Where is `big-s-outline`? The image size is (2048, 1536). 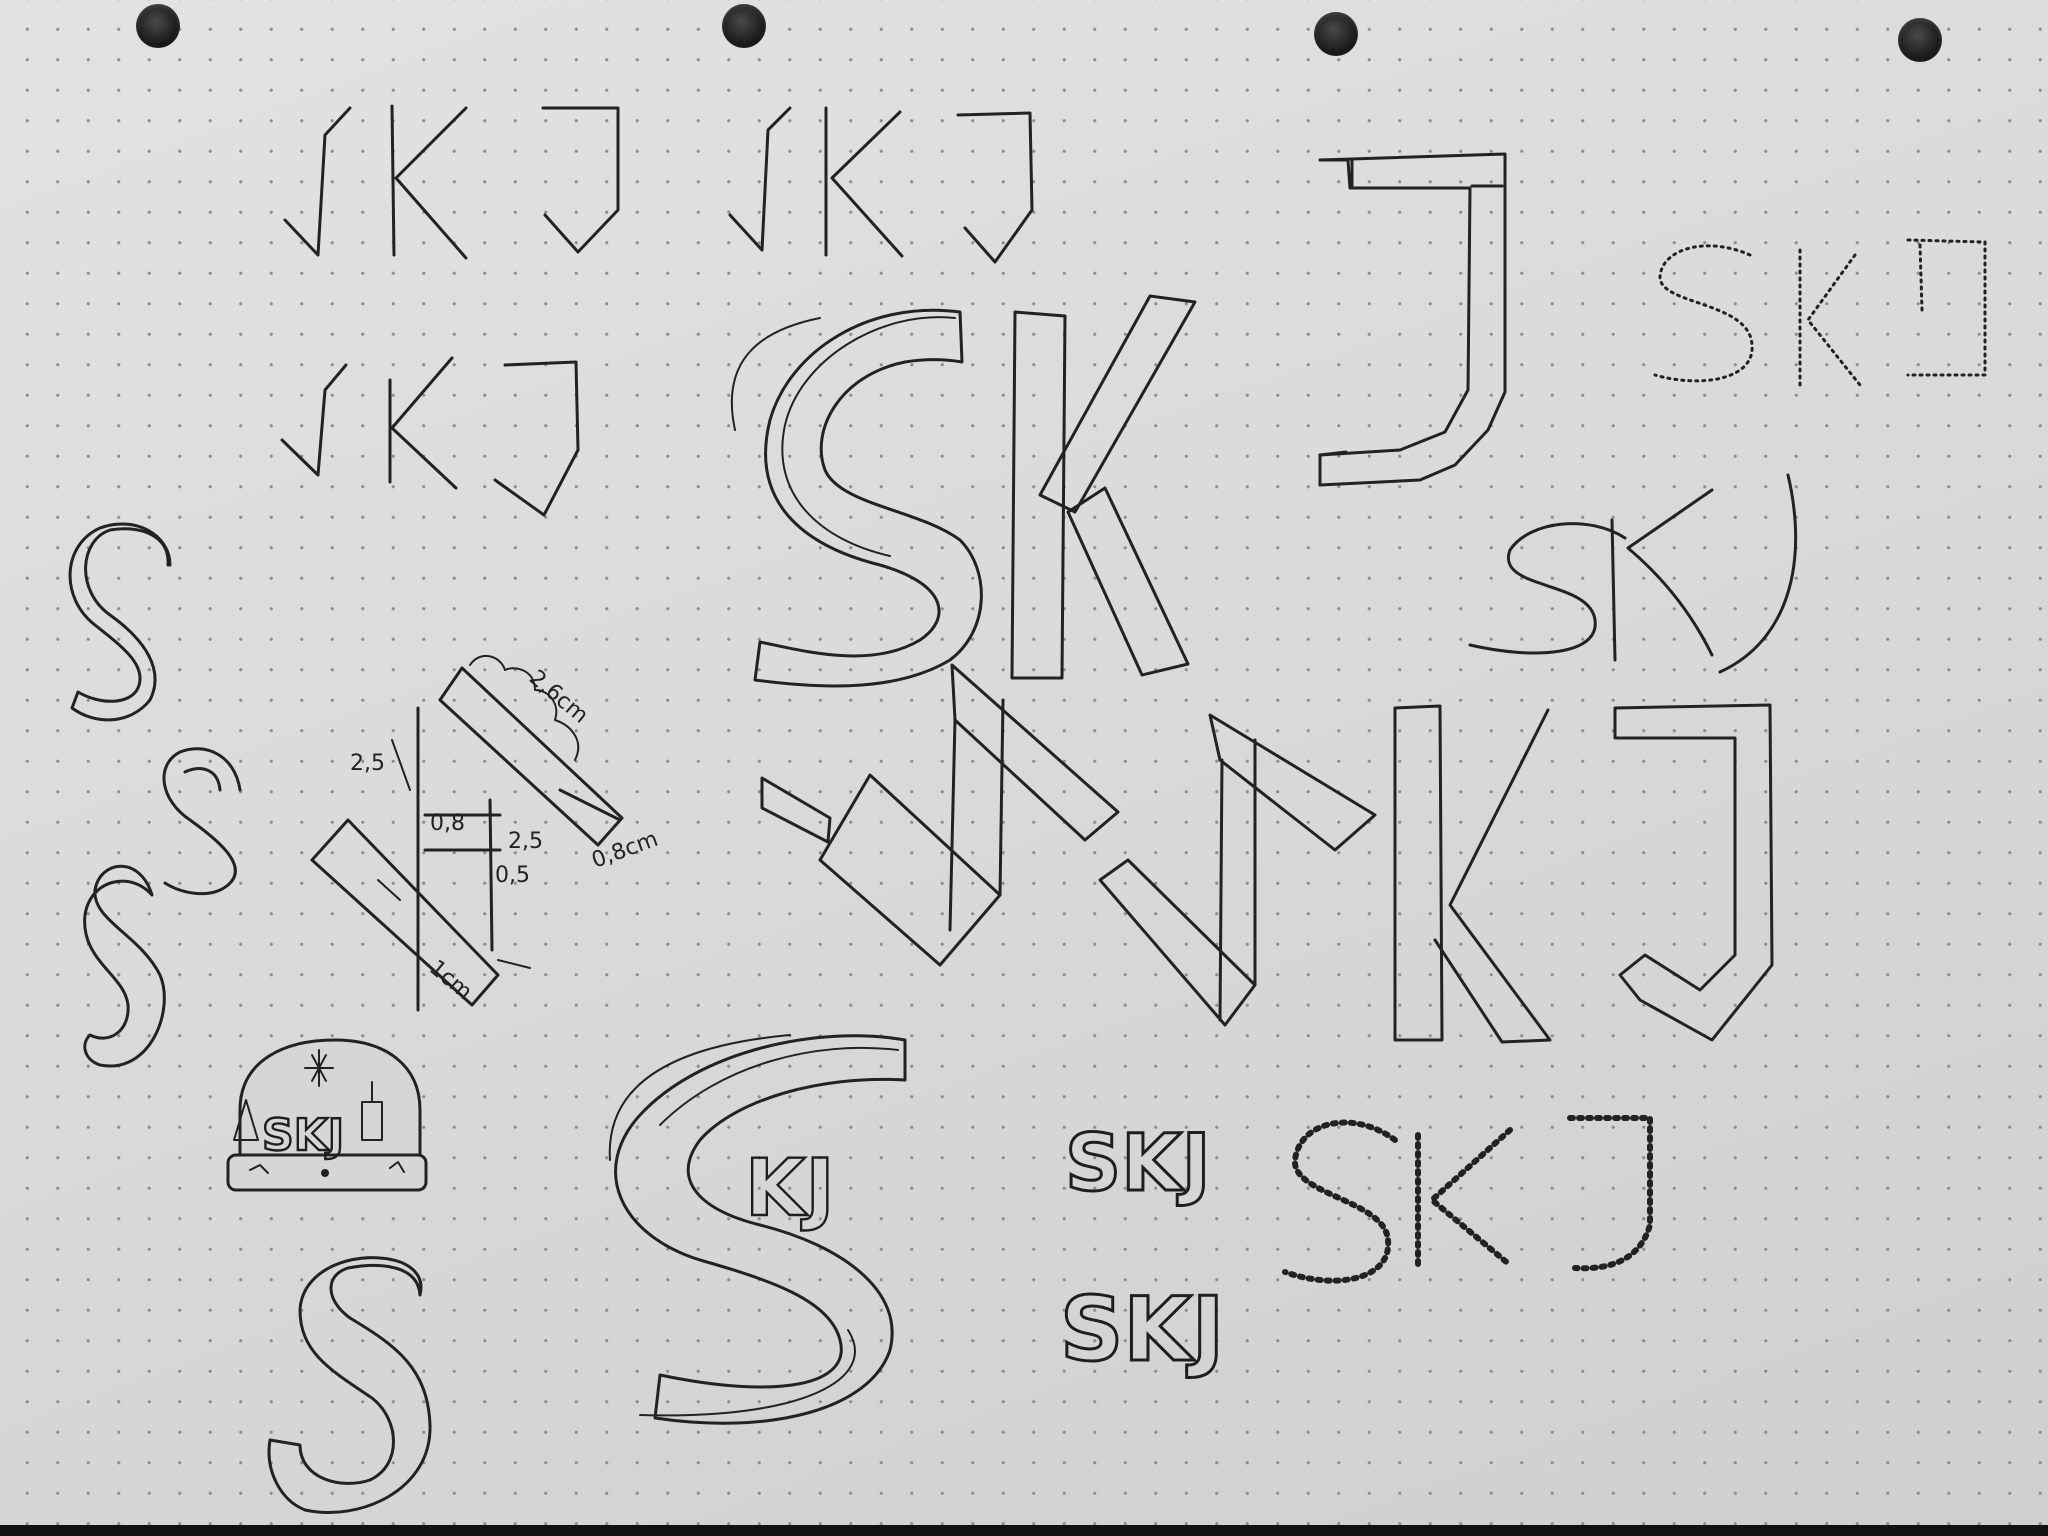 big-s-outline is located at coordinates (856, 498).